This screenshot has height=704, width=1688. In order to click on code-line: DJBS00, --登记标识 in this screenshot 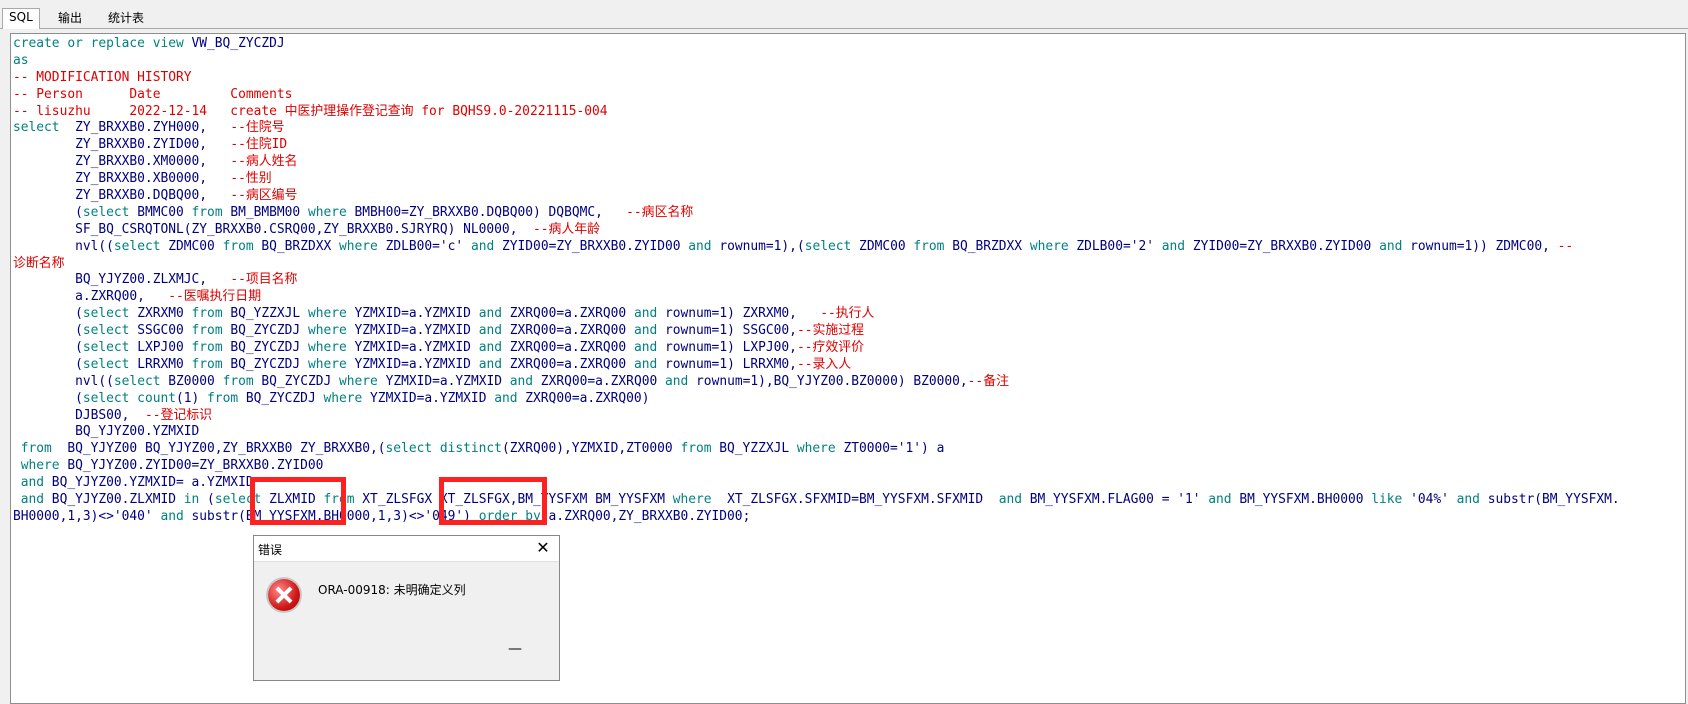, I will do `click(816, 416)`.